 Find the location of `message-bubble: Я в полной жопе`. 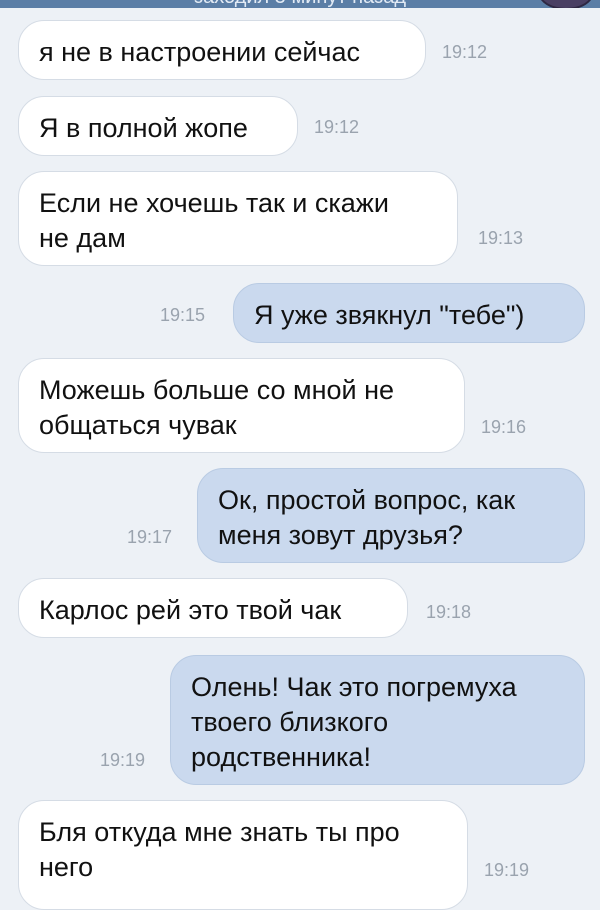

message-bubble: Я в полной жопе is located at coordinates (158, 126).